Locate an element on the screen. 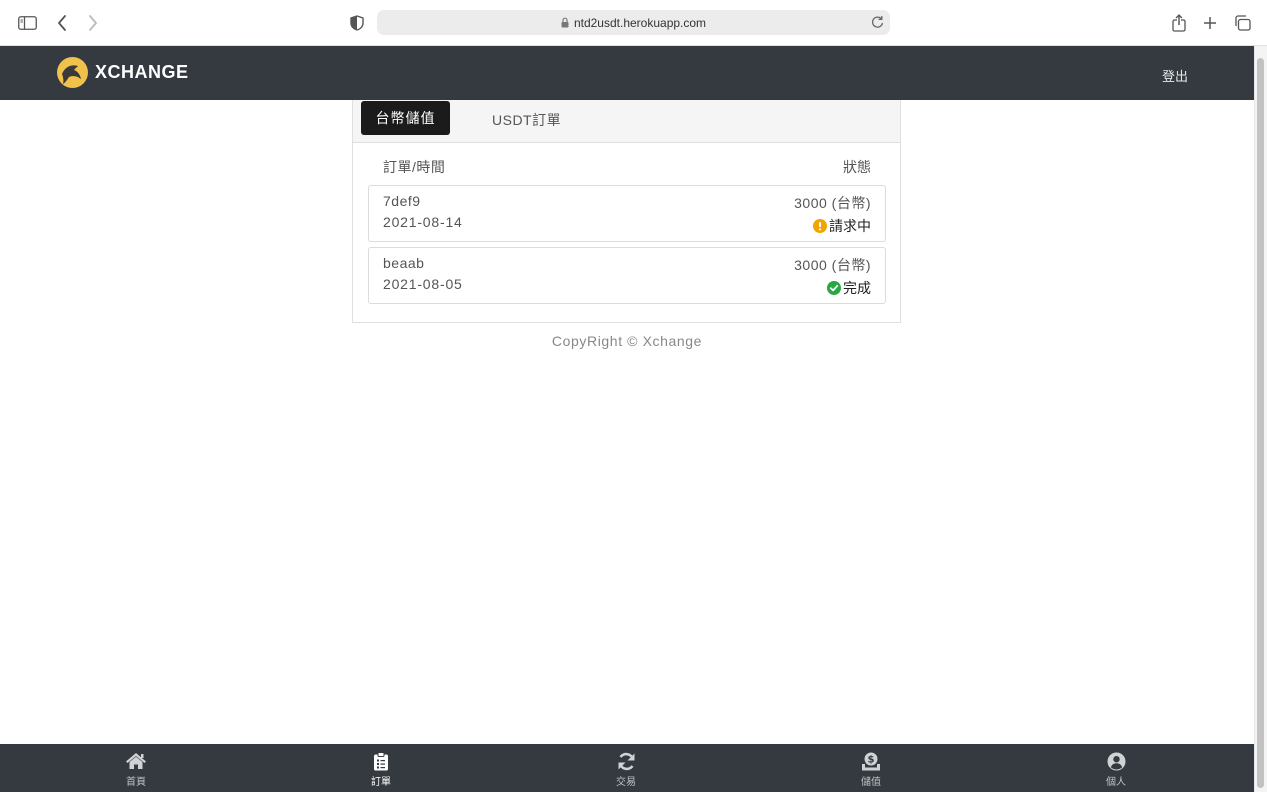 The width and height of the screenshot is (1267, 792). tab-usdt-orders: USDT訂單 is located at coordinates (526, 120).